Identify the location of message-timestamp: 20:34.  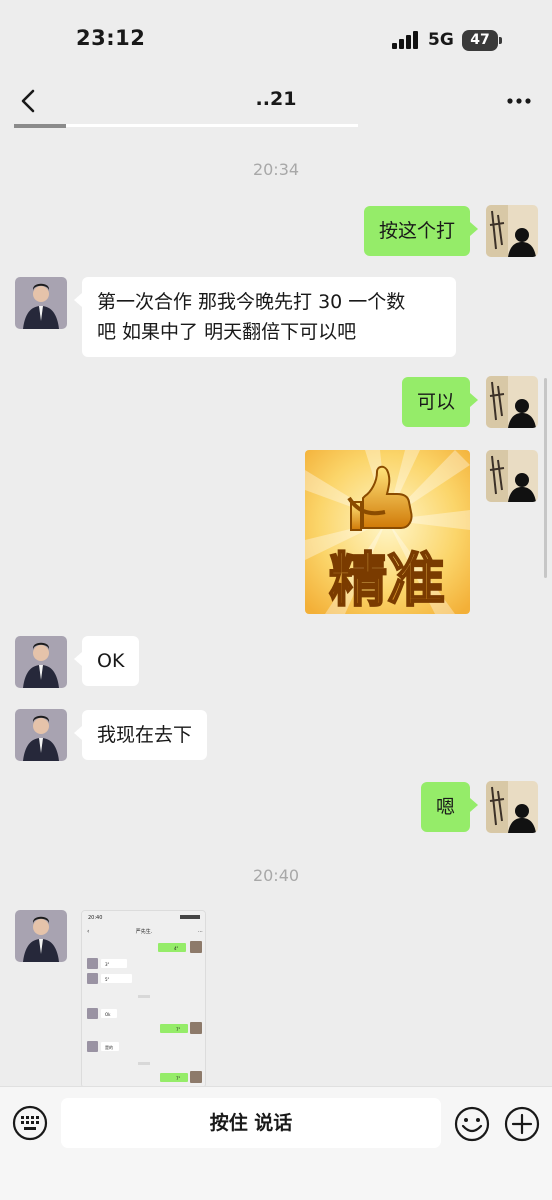
(276, 169).